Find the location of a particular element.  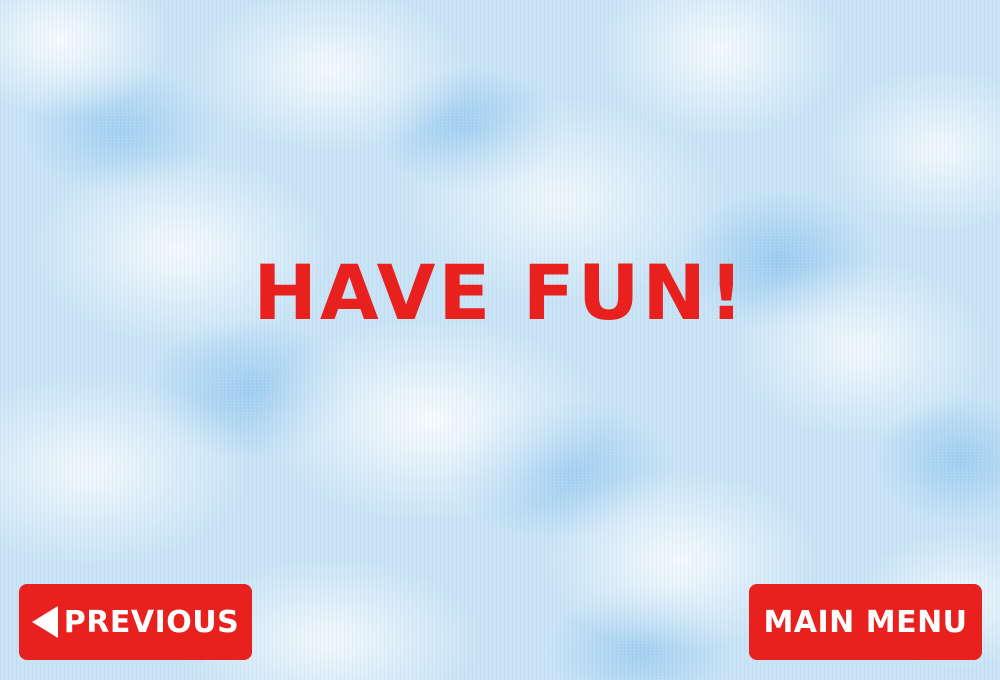

previous-button-label: PREVIOUS is located at coordinates (151, 622).